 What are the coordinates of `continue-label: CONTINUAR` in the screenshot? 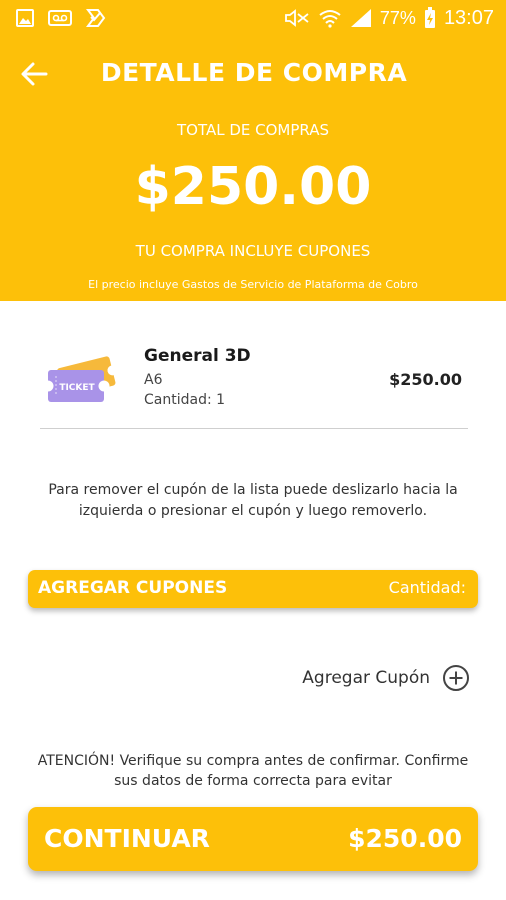 It's located at (127, 838).